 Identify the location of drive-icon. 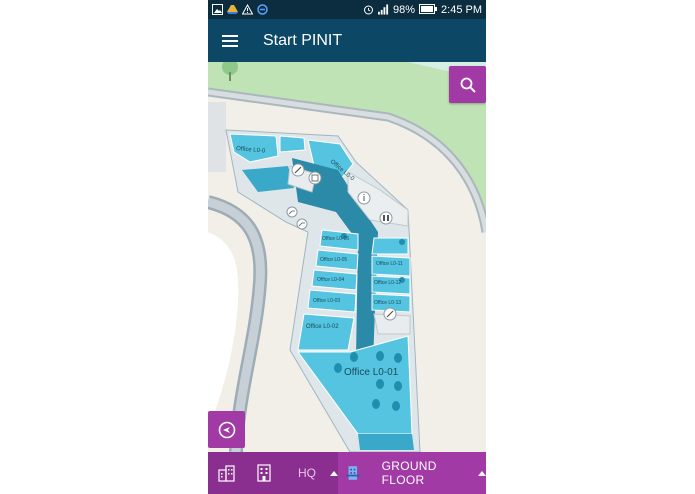
(232, 9).